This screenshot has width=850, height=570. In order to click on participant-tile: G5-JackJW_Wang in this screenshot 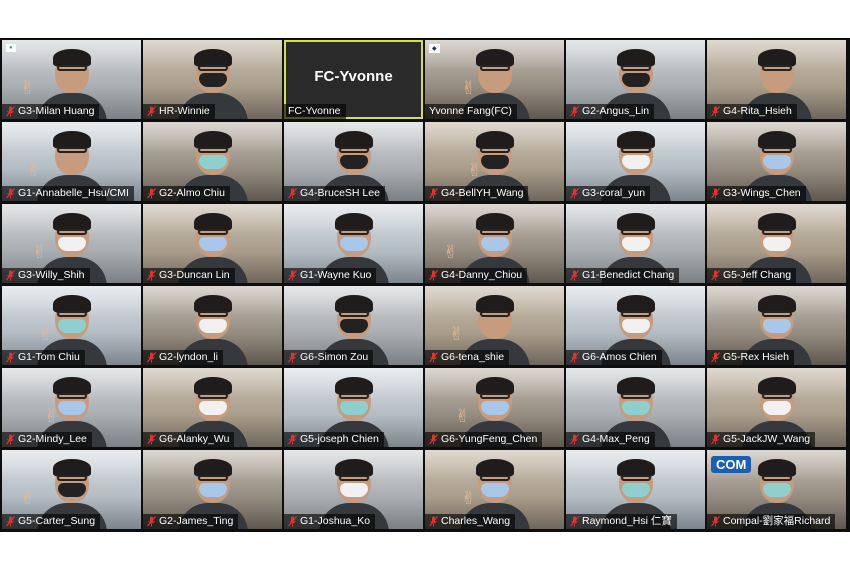, I will do `click(776, 407)`.